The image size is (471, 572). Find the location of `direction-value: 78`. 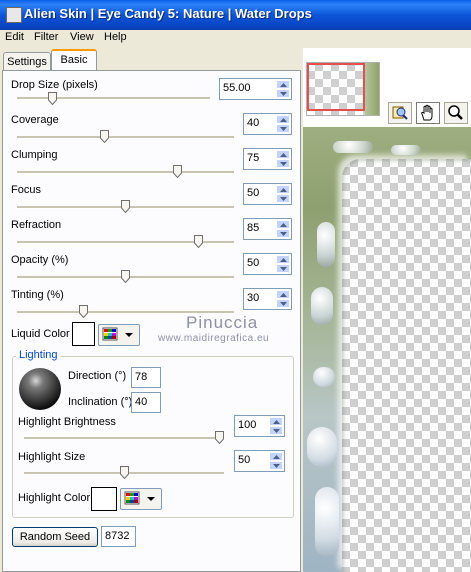

direction-value: 78 is located at coordinates (141, 377).